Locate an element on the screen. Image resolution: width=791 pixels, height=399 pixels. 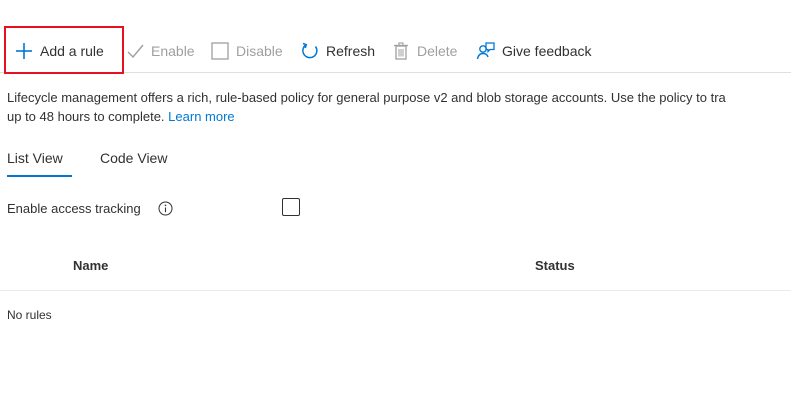
refresh-label: Refresh is located at coordinates (351, 51).